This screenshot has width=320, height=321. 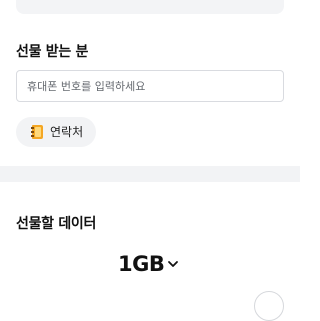 What do you see at coordinates (56, 224) in the screenshot?
I see `gift-data-section-title: 선물할 데이터` at bounding box center [56, 224].